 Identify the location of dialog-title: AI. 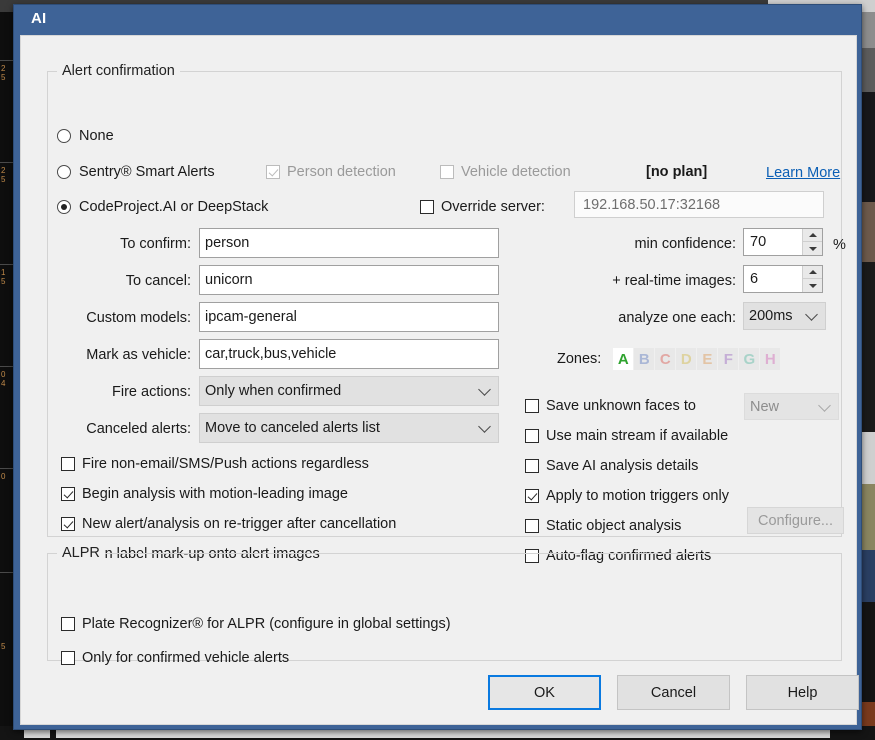
(39, 18).